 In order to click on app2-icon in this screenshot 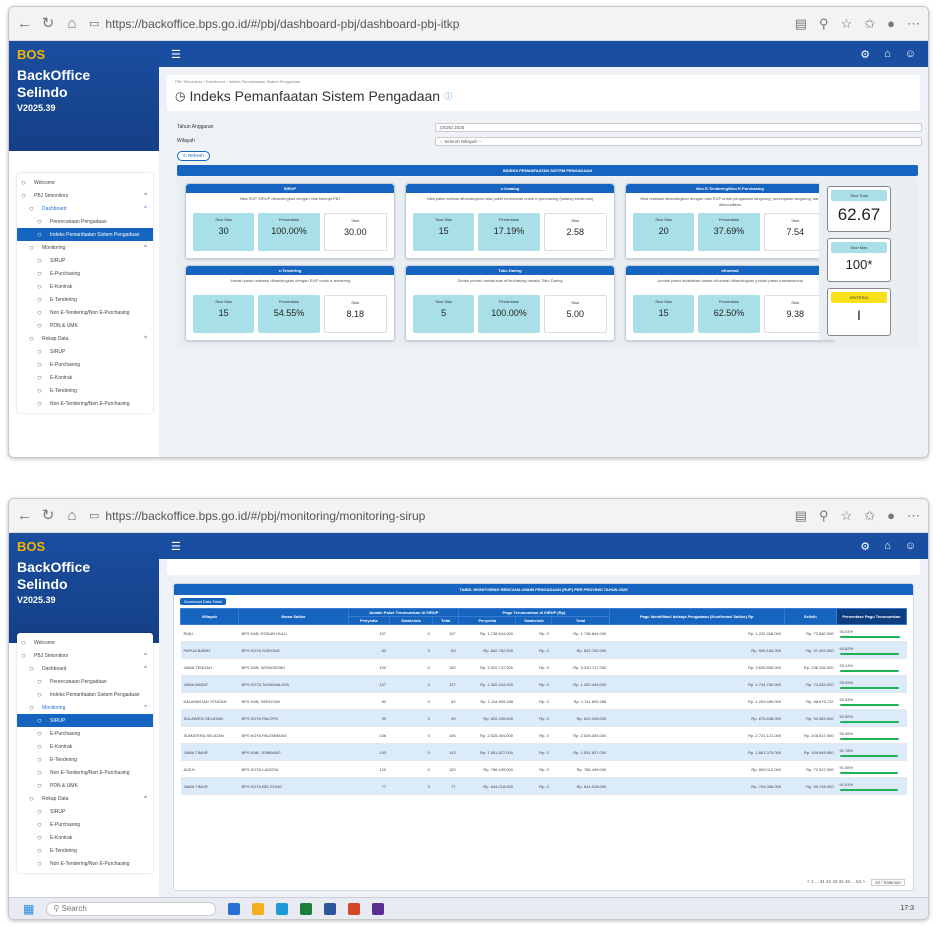, I will do `click(354, 908)`.